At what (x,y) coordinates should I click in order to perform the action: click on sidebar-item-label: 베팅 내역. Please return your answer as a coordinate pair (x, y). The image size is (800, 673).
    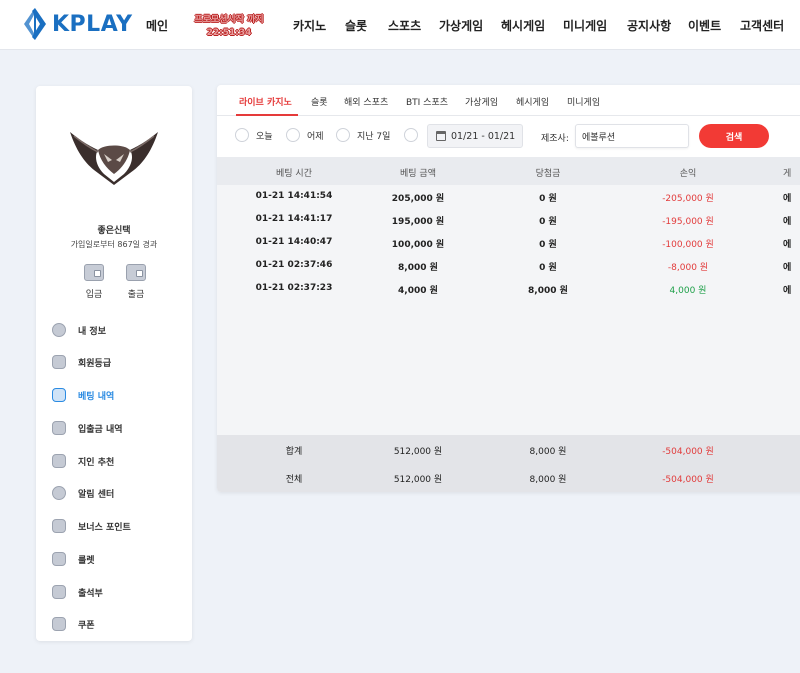
    Looking at the image, I should click on (96, 396).